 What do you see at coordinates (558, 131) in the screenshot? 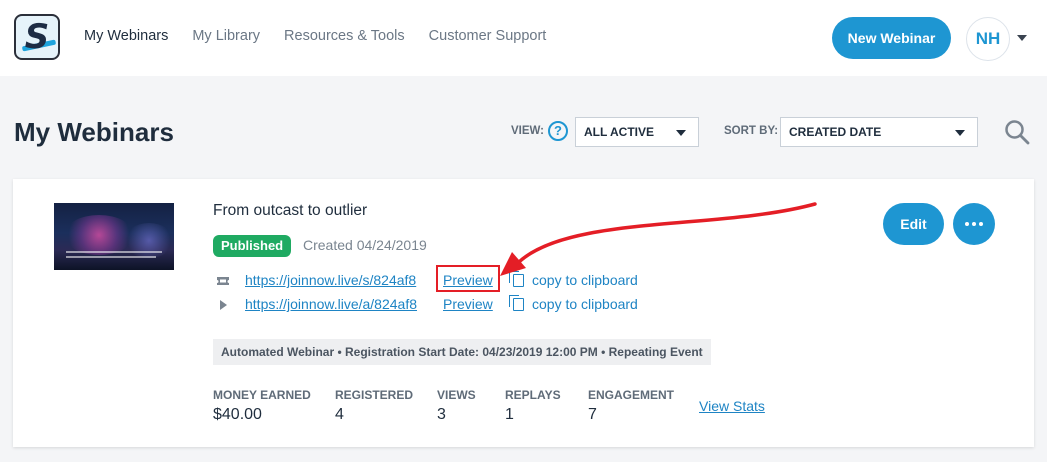
I see `help-icon: ?` at bounding box center [558, 131].